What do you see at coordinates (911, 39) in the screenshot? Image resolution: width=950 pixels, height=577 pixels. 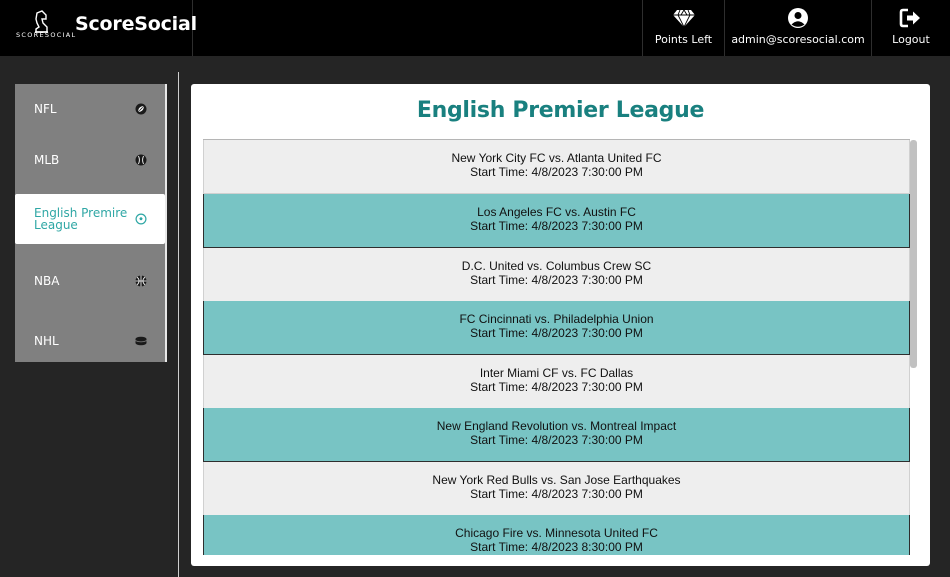 I see `logout-label: Logout` at bounding box center [911, 39].